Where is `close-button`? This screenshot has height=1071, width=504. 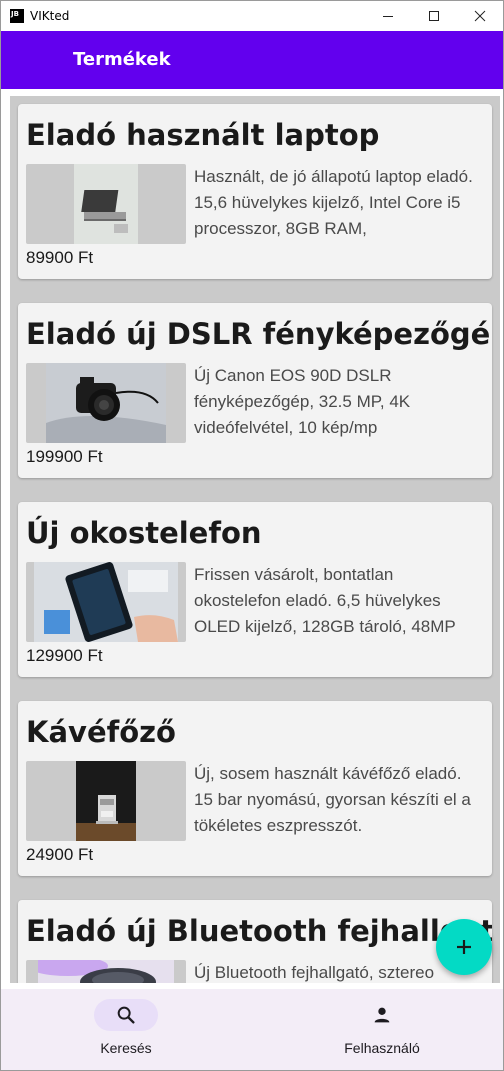
close-button is located at coordinates (480, 16).